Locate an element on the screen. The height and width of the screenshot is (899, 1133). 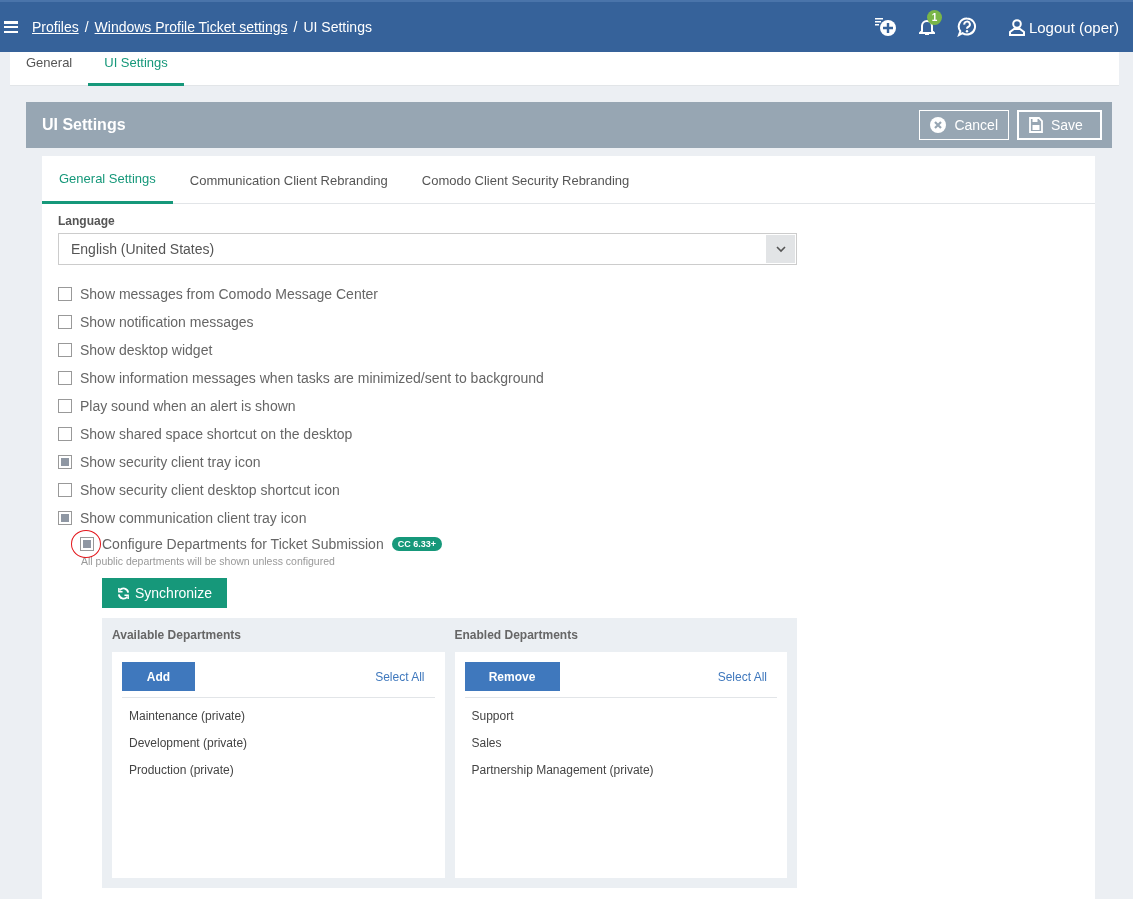
department-item: Sales is located at coordinates (624, 744).